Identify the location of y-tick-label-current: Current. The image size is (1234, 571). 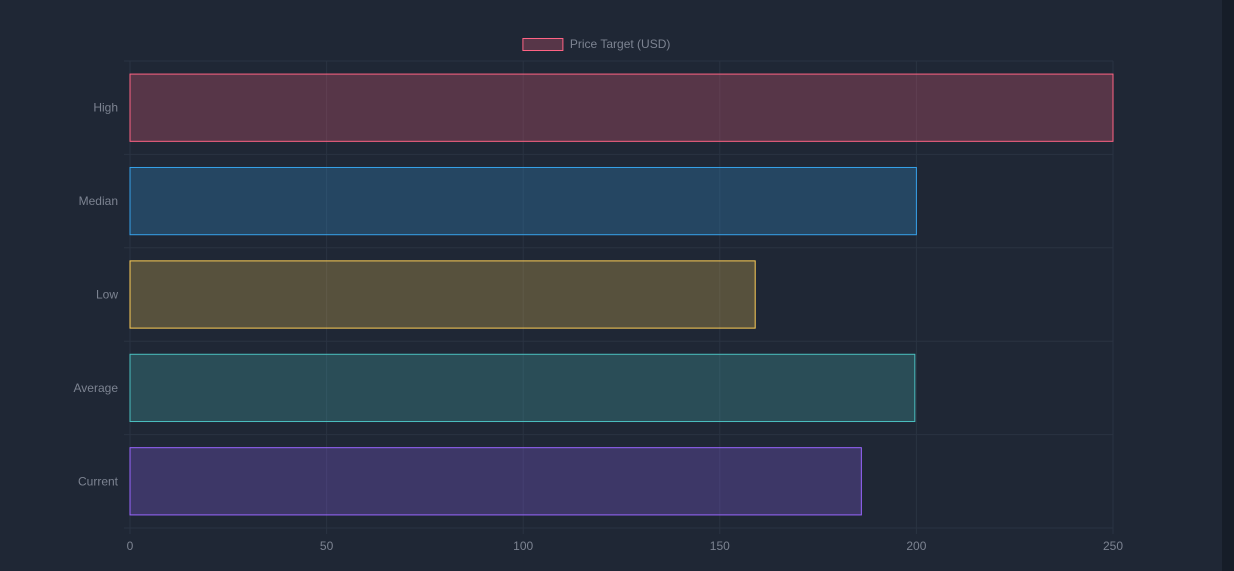
(98, 481).